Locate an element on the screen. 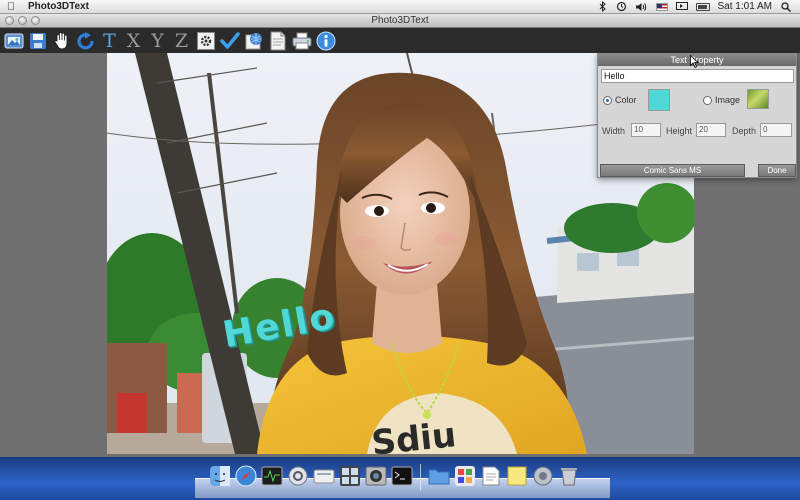  document-icon is located at coordinates (277, 40).